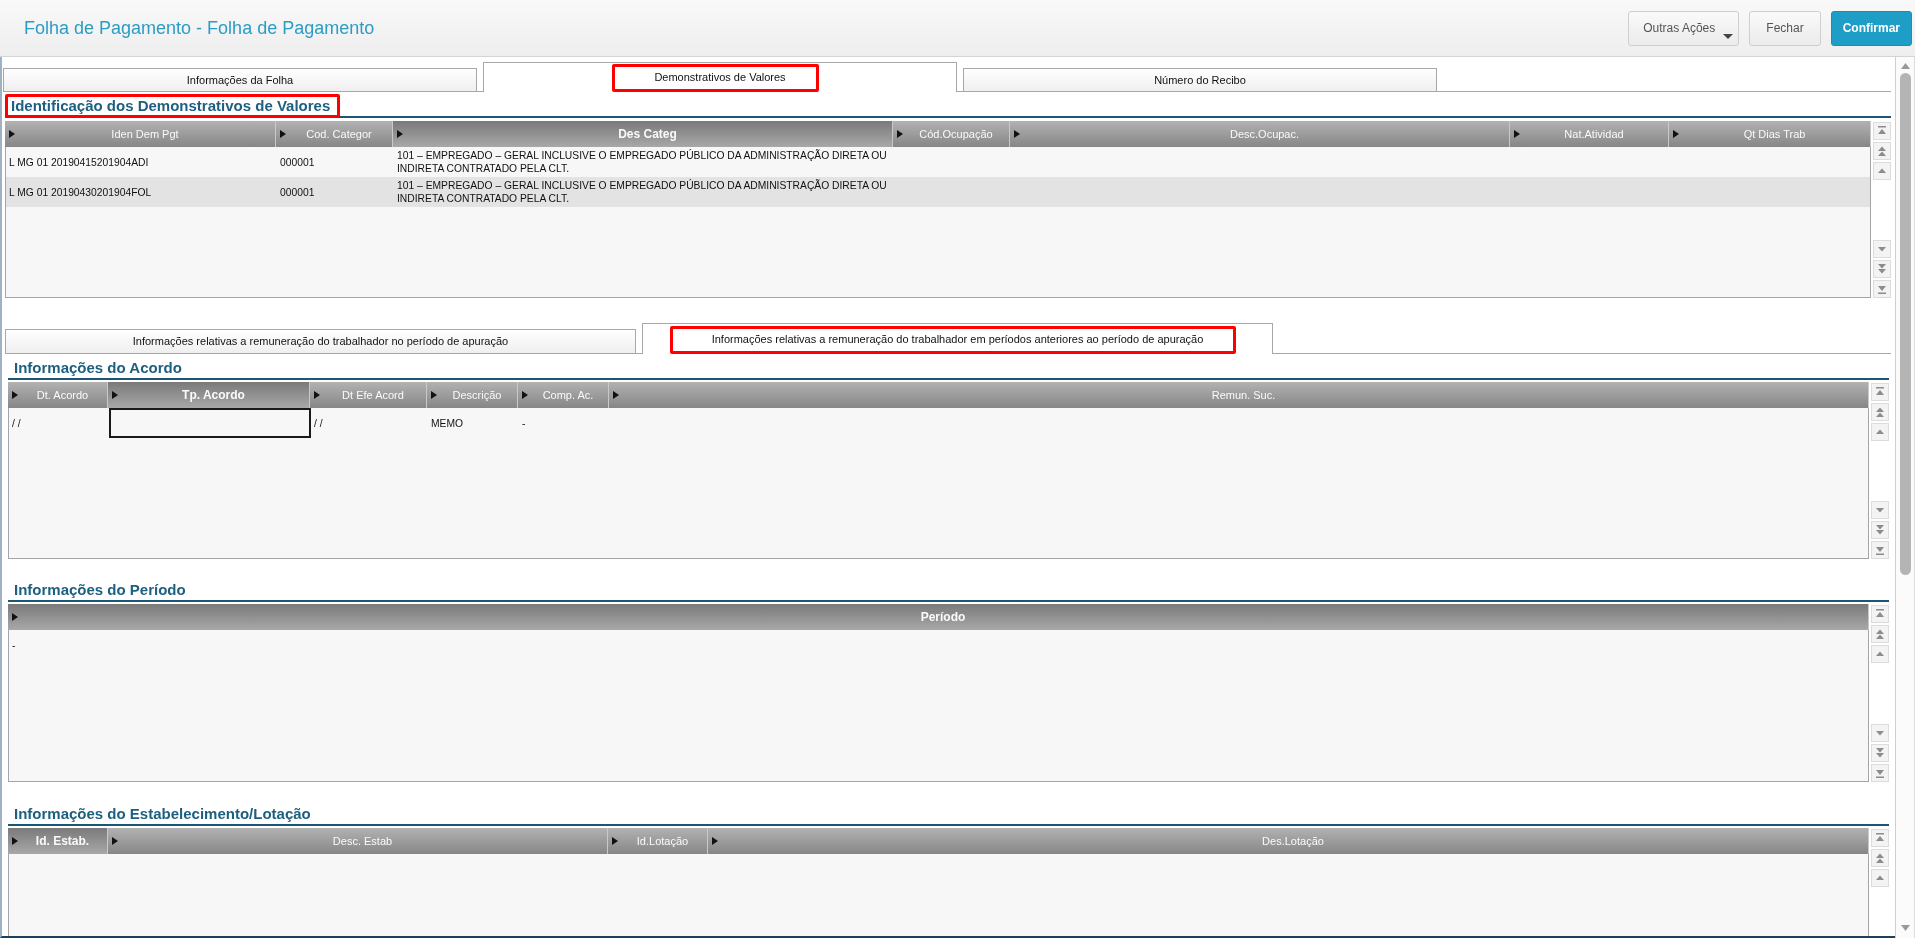  What do you see at coordinates (58, 395) in the screenshot?
I see `column-header: Dt. Acordo` at bounding box center [58, 395].